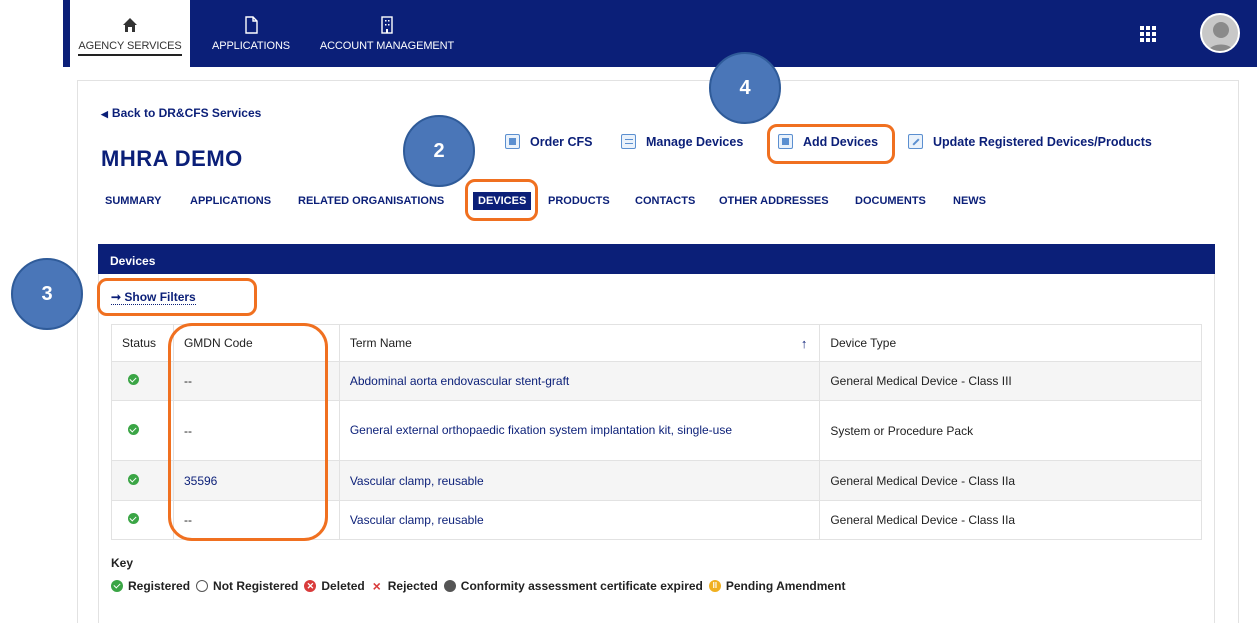  What do you see at coordinates (1148, 34) in the screenshot?
I see `app-grid-icon` at bounding box center [1148, 34].